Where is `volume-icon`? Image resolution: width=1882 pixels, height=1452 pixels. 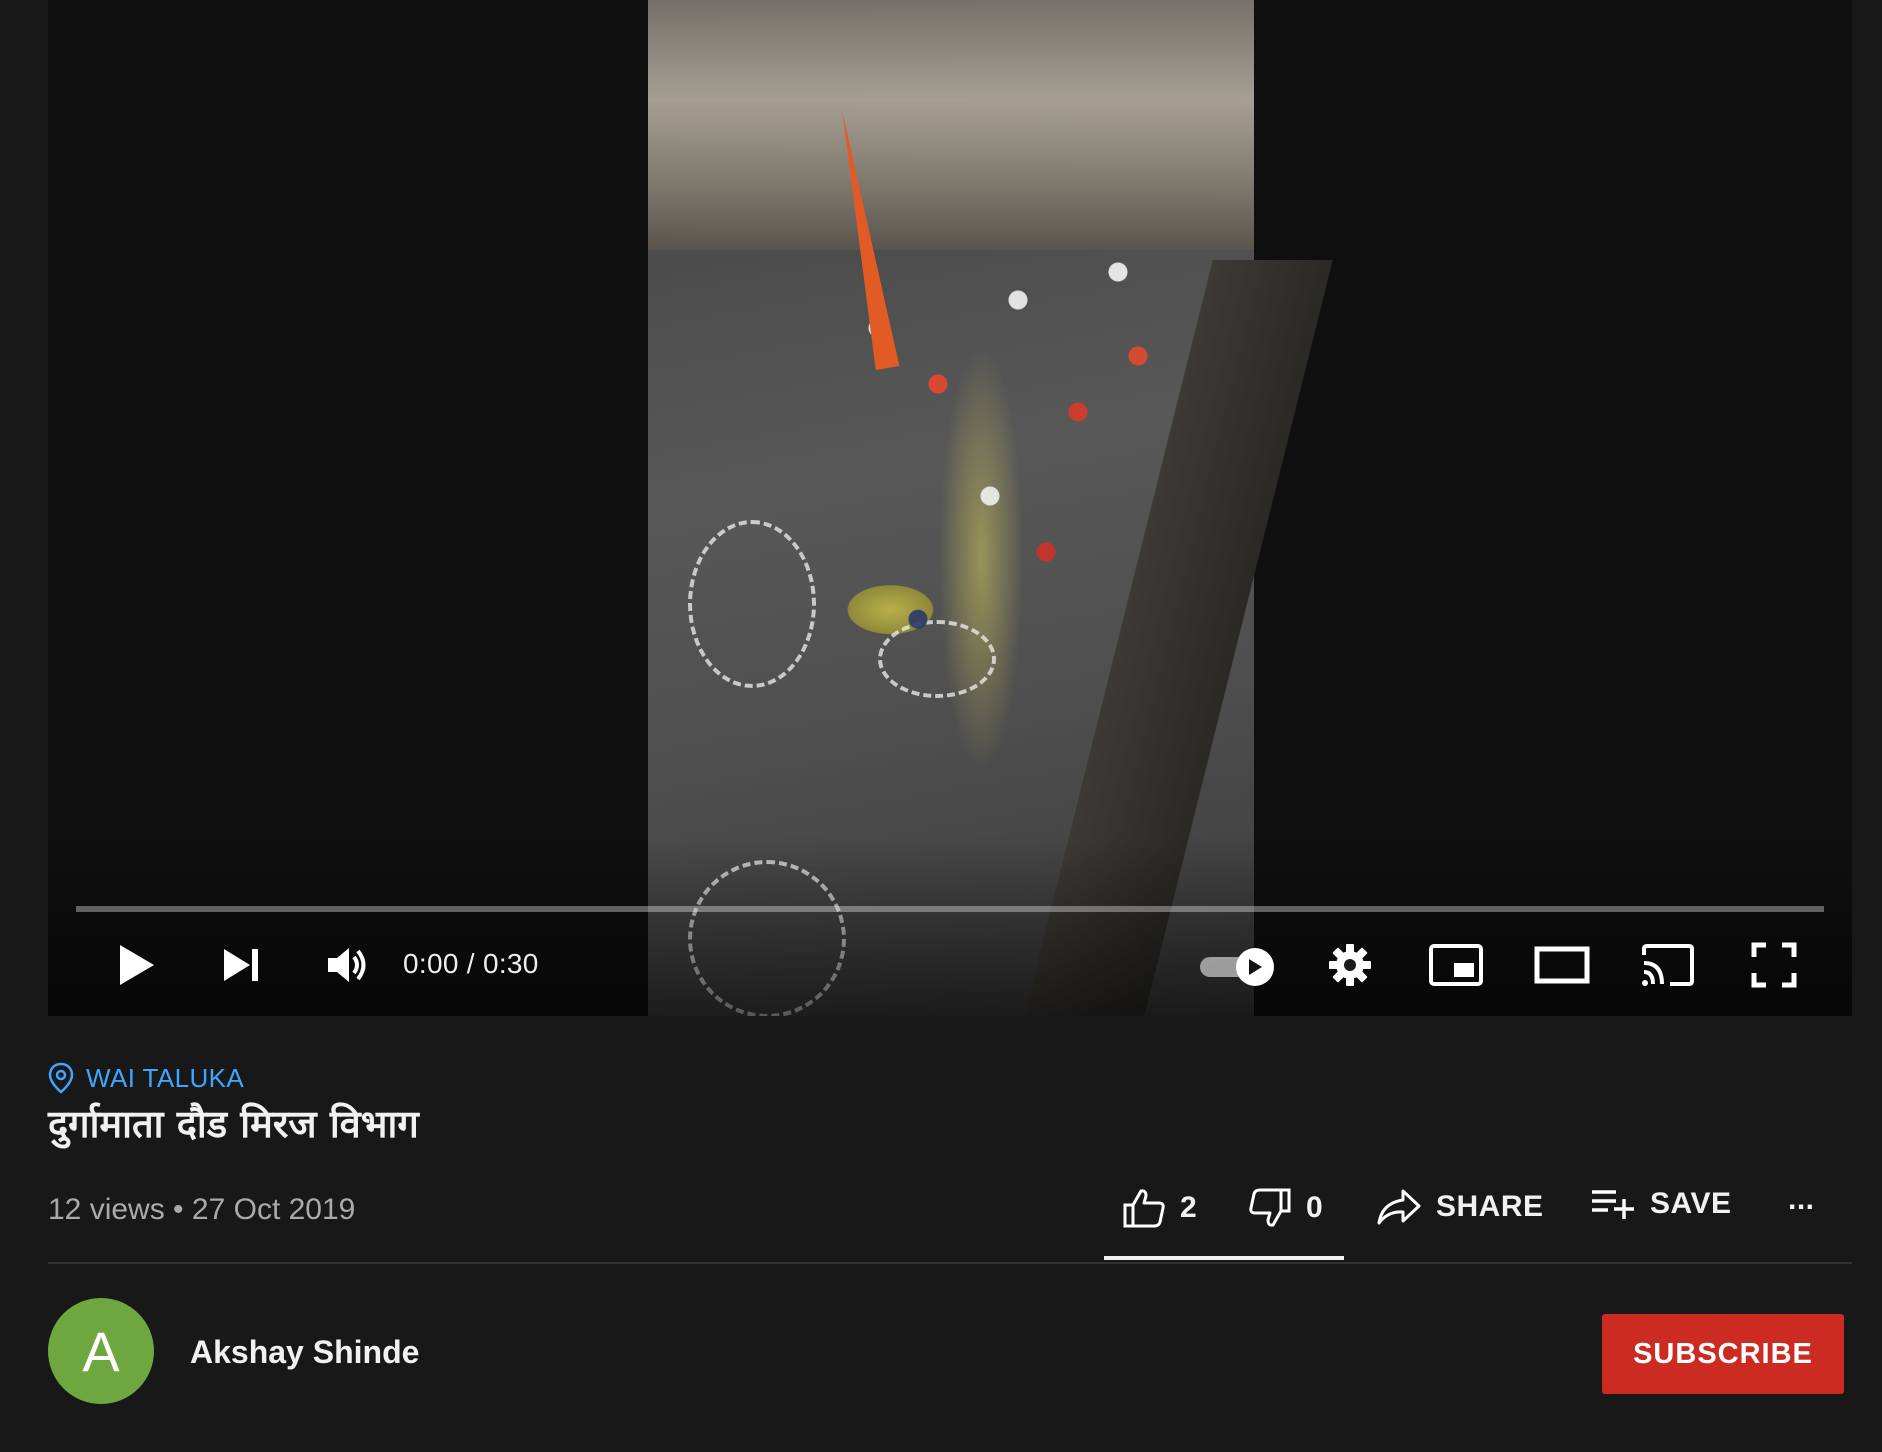 volume-icon is located at coordinates (347, 965).